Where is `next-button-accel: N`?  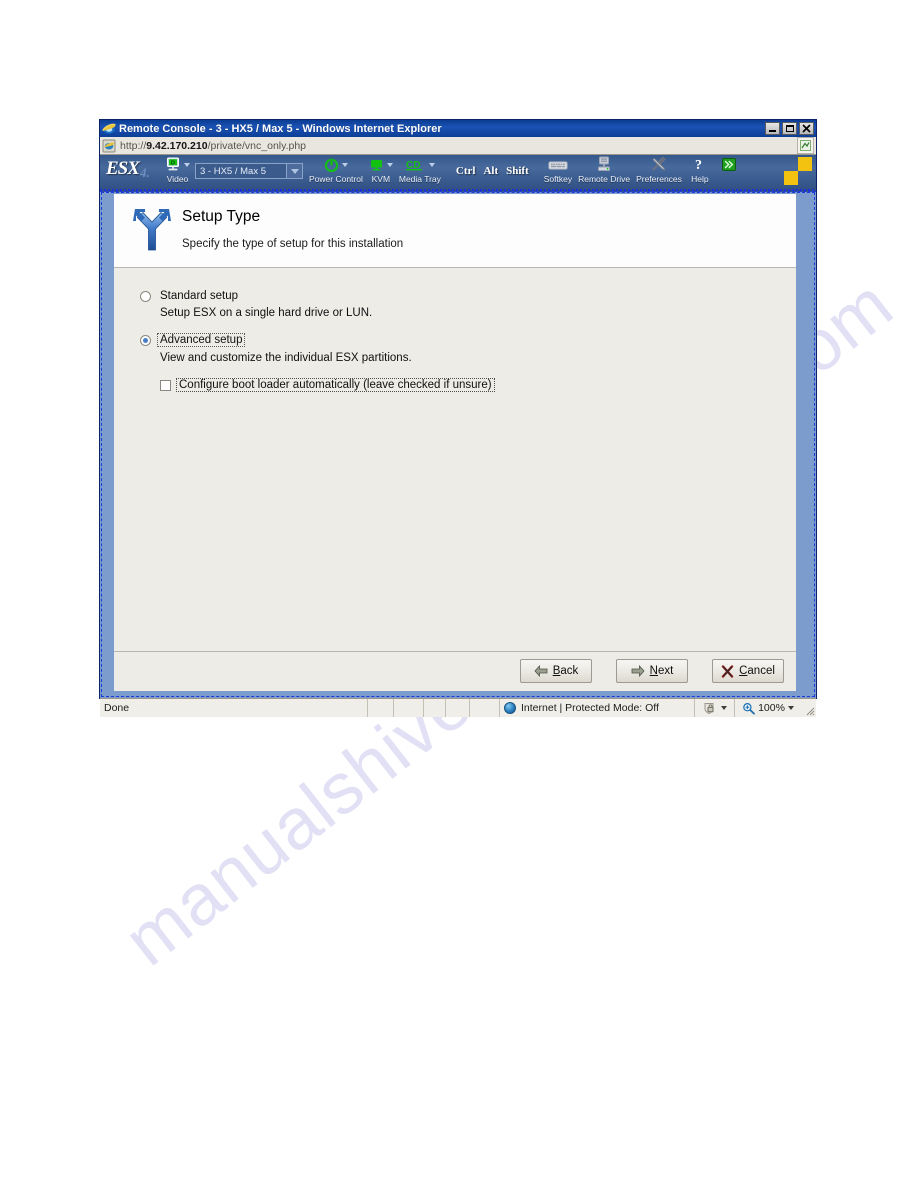 next-button-accel: N is located at coordinates (653, 671).